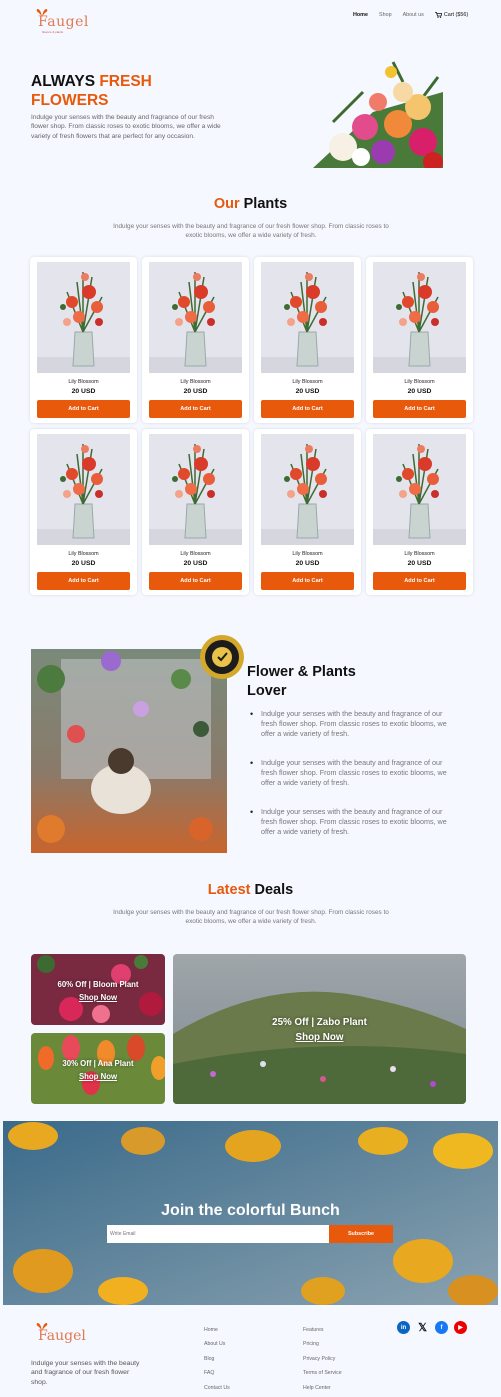  I want to click on deal-zabo-shop-link: Shop Now, so click(319, 1037).